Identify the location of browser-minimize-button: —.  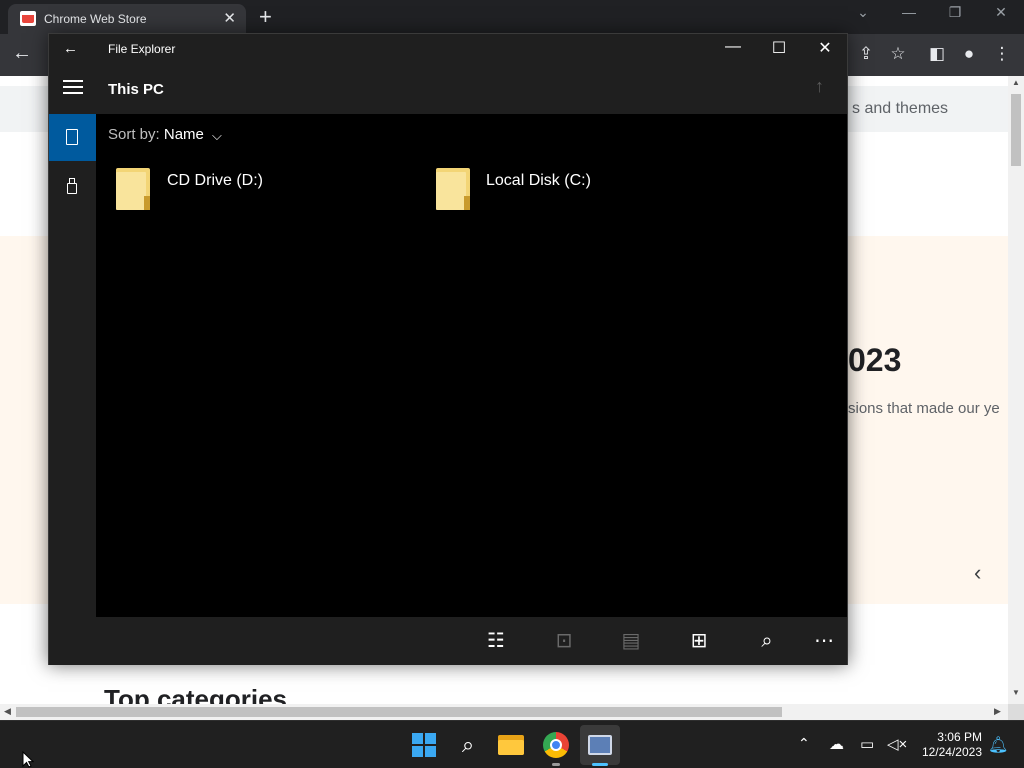
(909, 12).